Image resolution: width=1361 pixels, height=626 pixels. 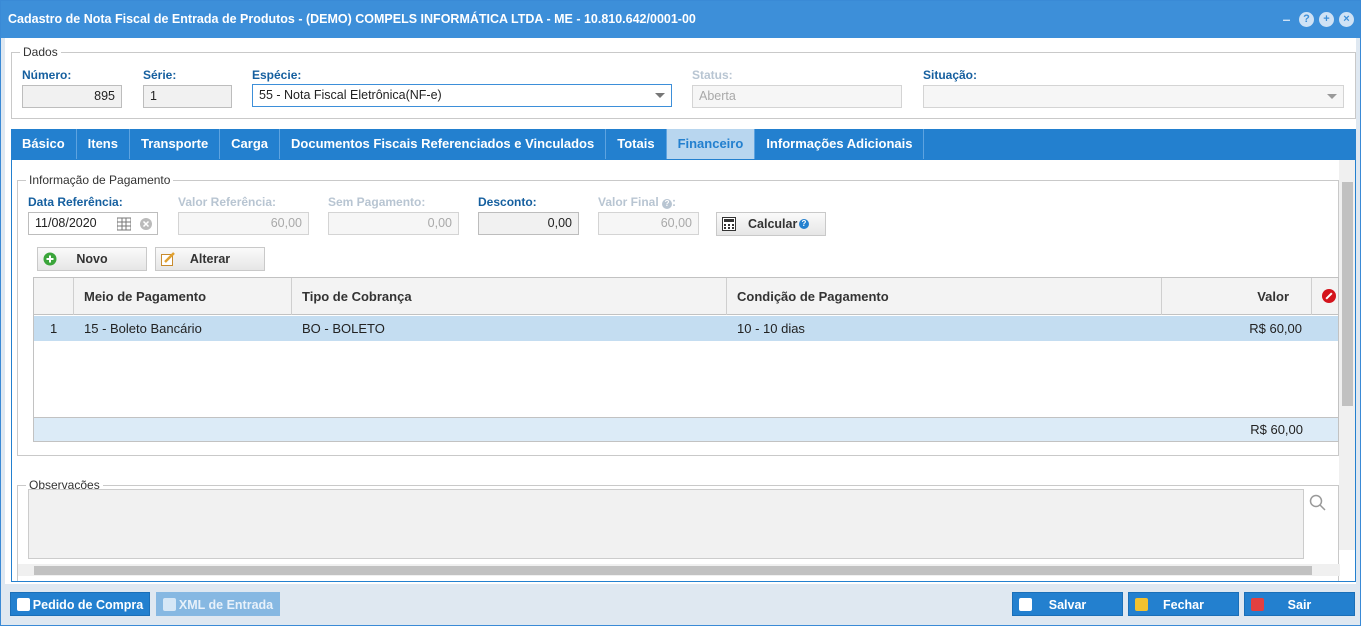 What do you see at coordinates (277, 75) in the screenshot?
I see `especie-label: Espécie:` at bounding box center [277, 75].